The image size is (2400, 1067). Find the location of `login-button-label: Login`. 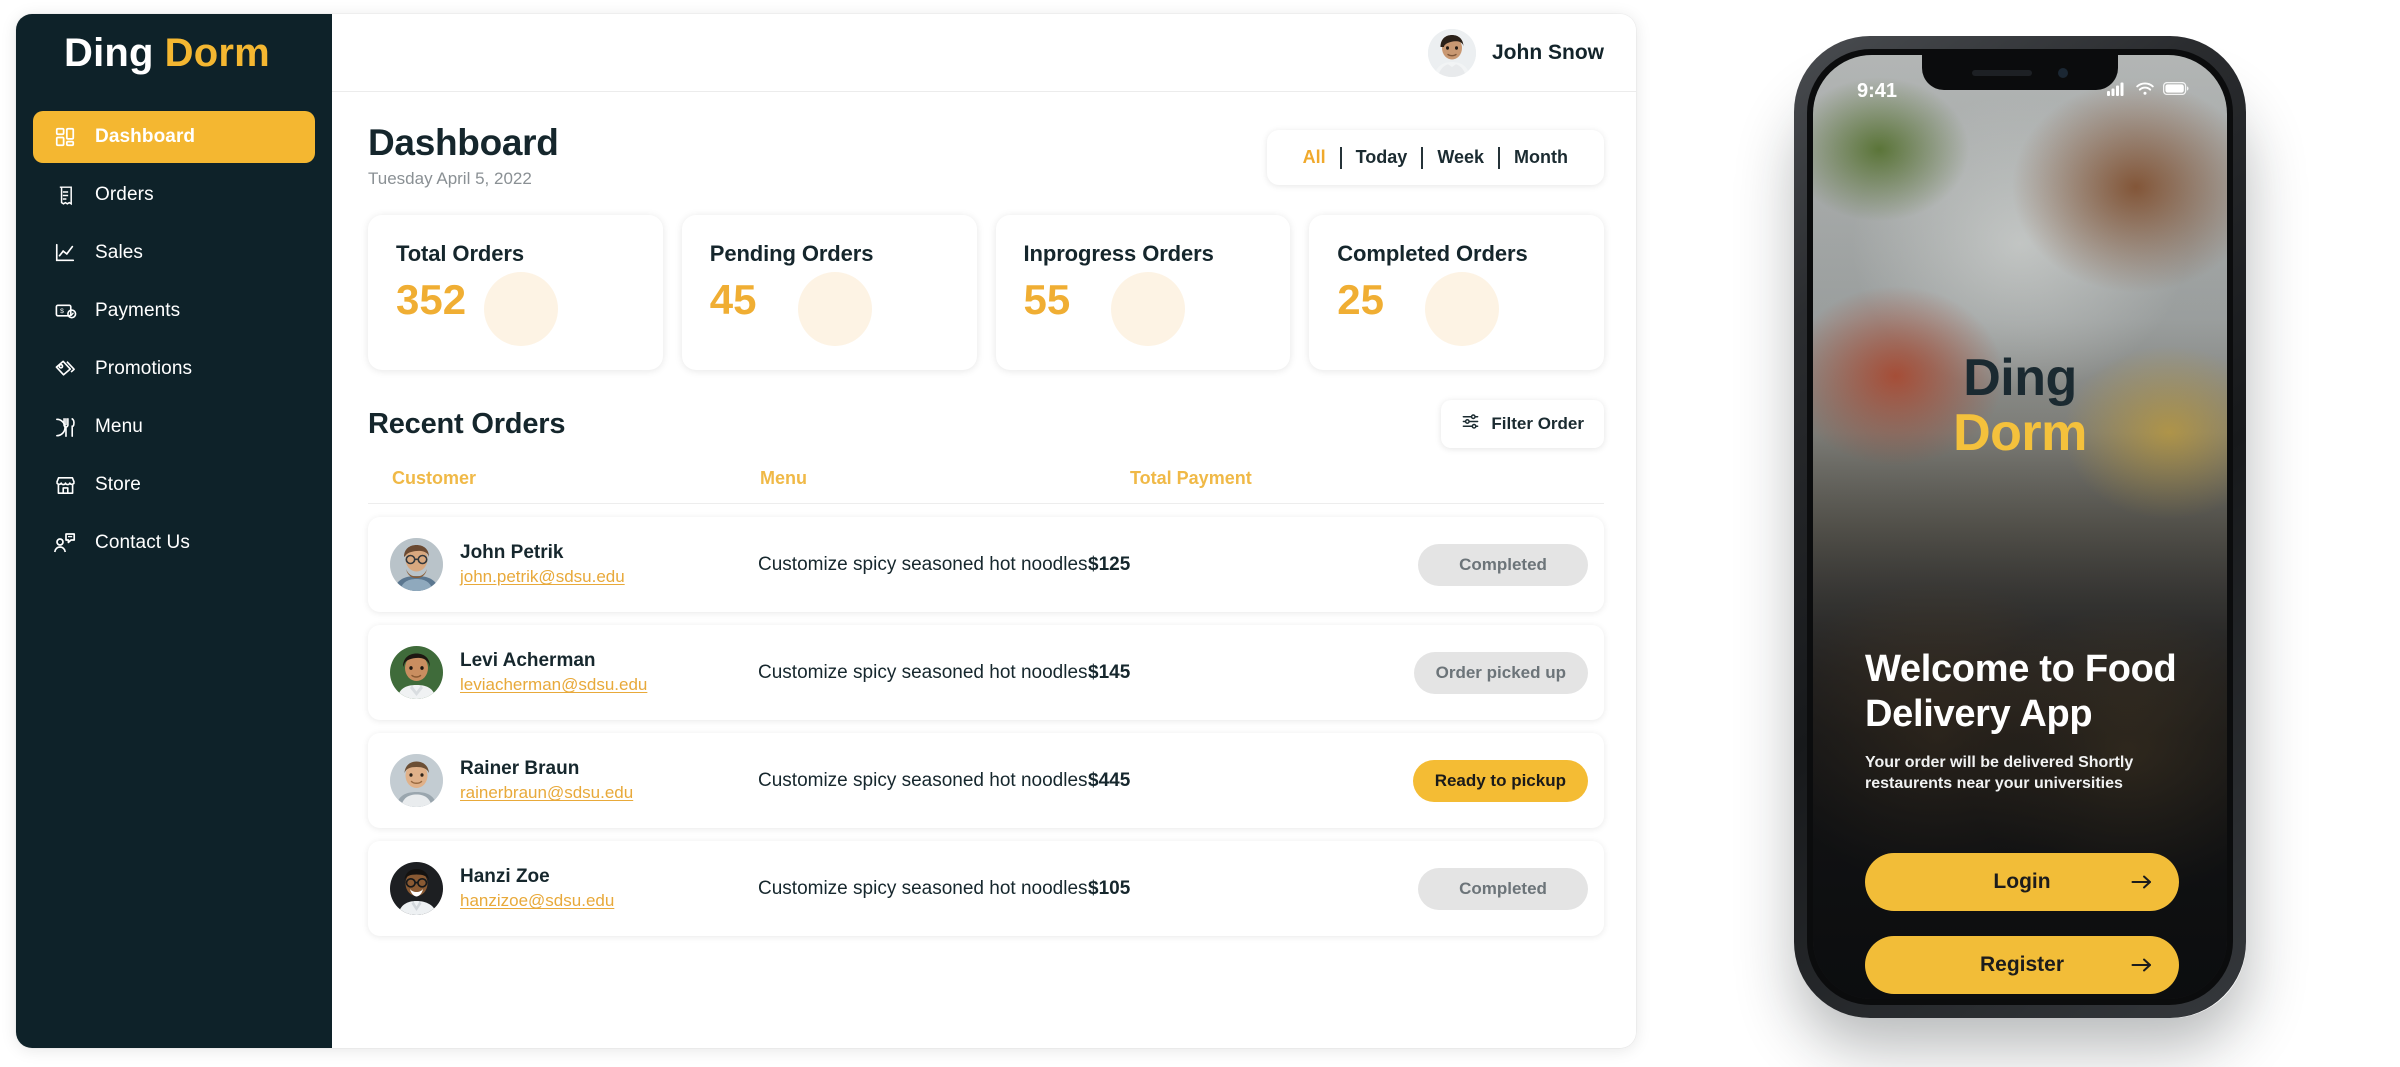

login-button-label: Login is located at coordinates (2022, 881).